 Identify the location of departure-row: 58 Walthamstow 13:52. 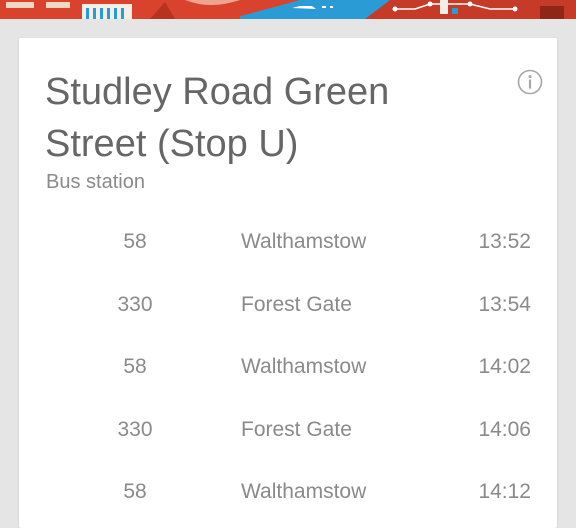
(288, 242).